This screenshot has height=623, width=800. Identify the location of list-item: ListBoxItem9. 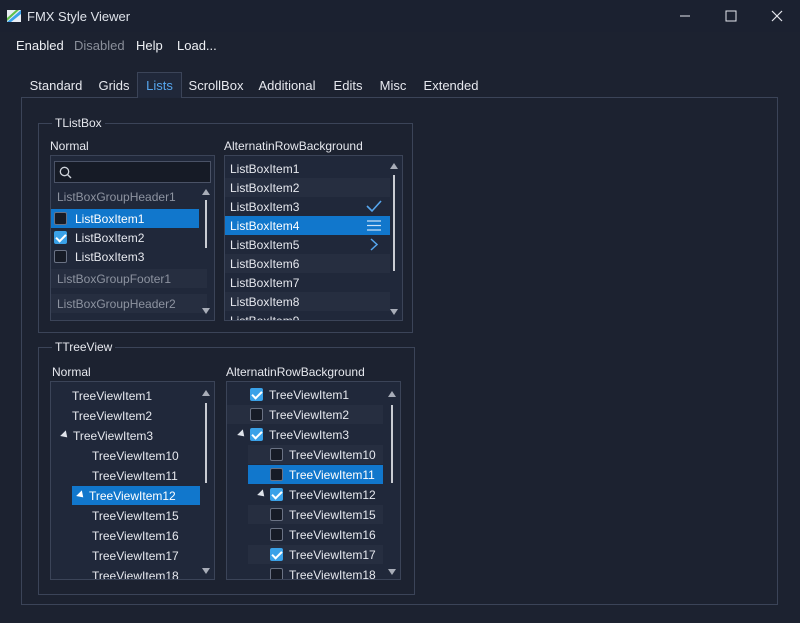
(307, 316).